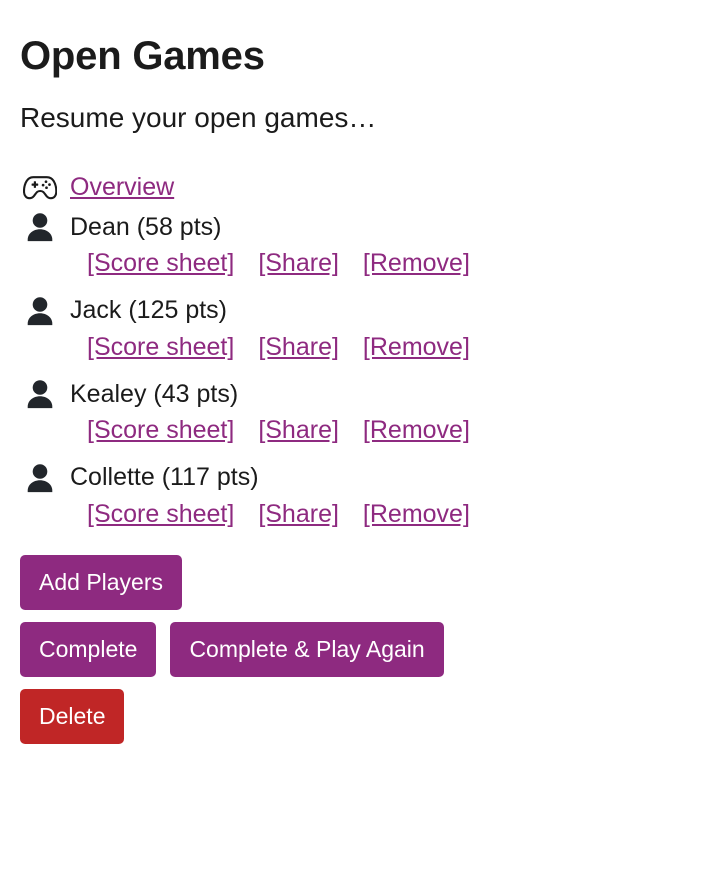 The image size is (710, 894). I want to click on button-row-delete: Delete, so click(355, 717).